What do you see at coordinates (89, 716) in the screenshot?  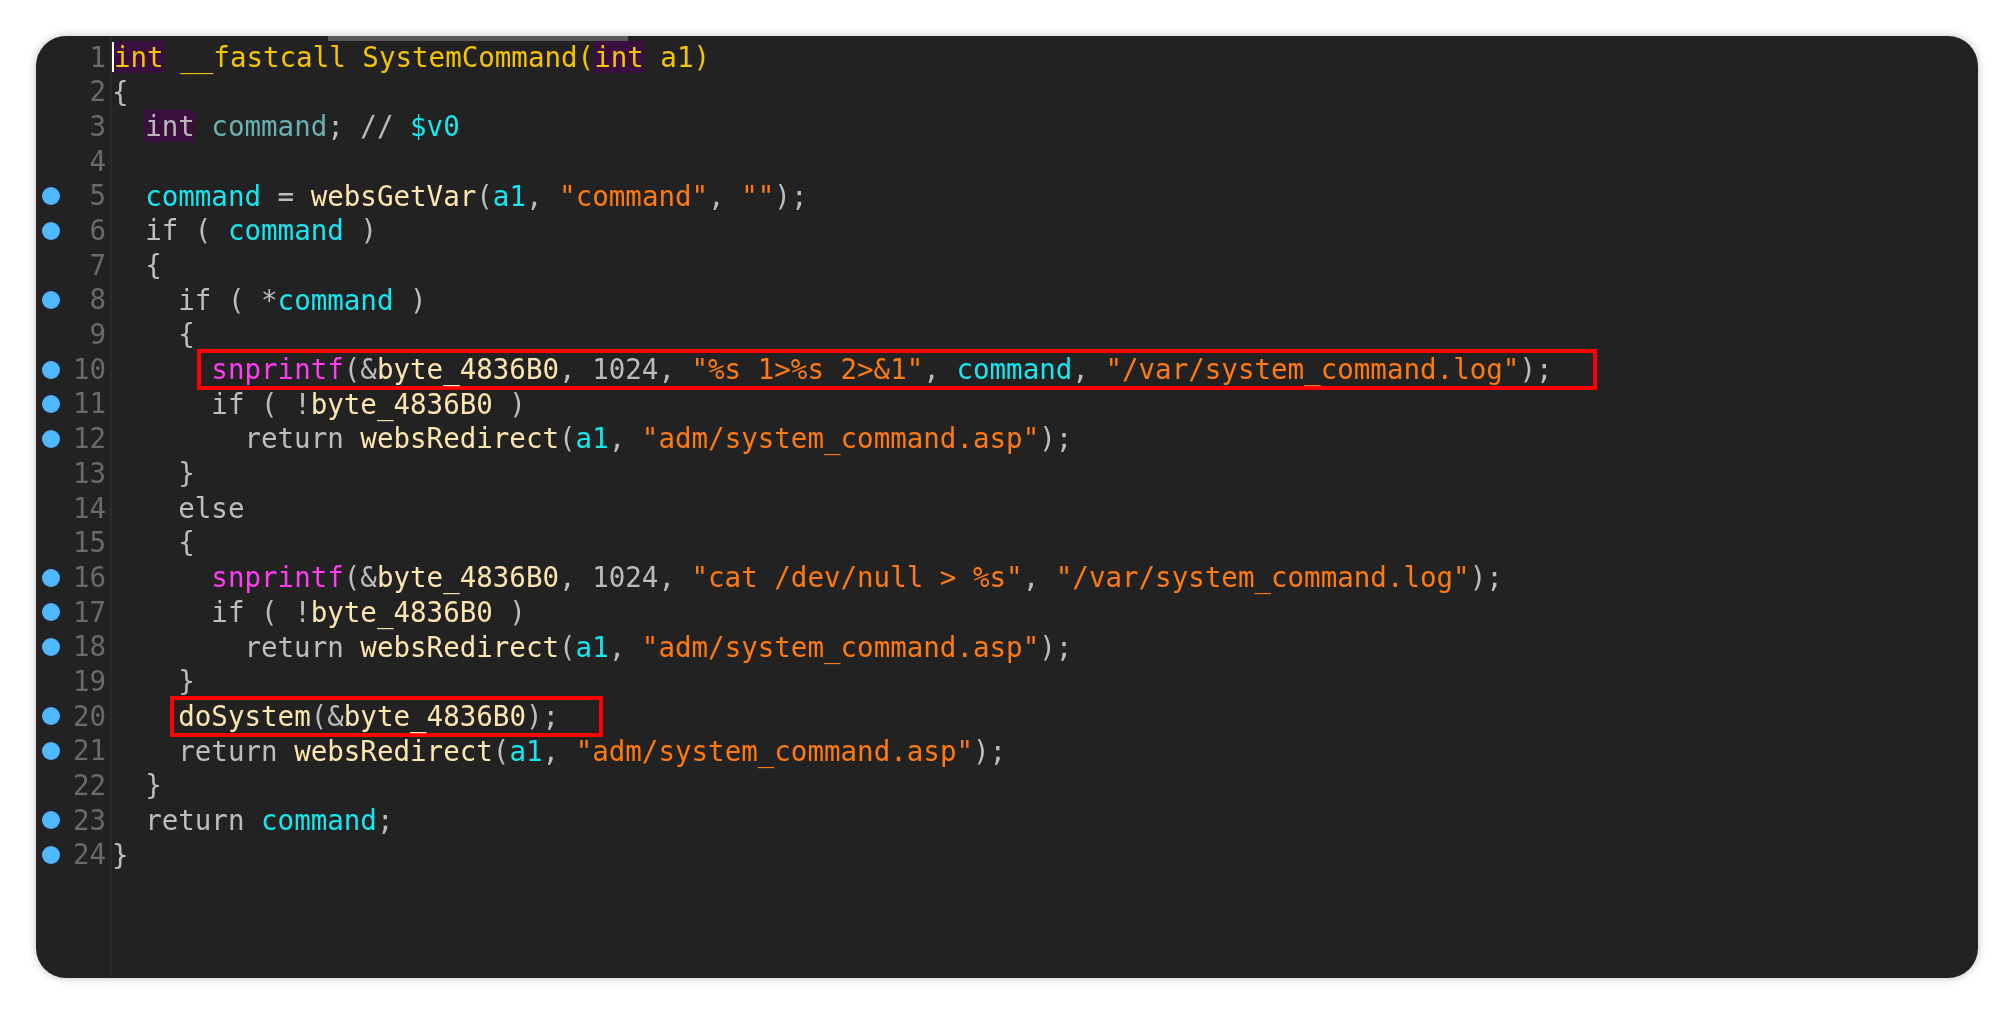 I see `line-number: 20` at bounding box center [89, 716].